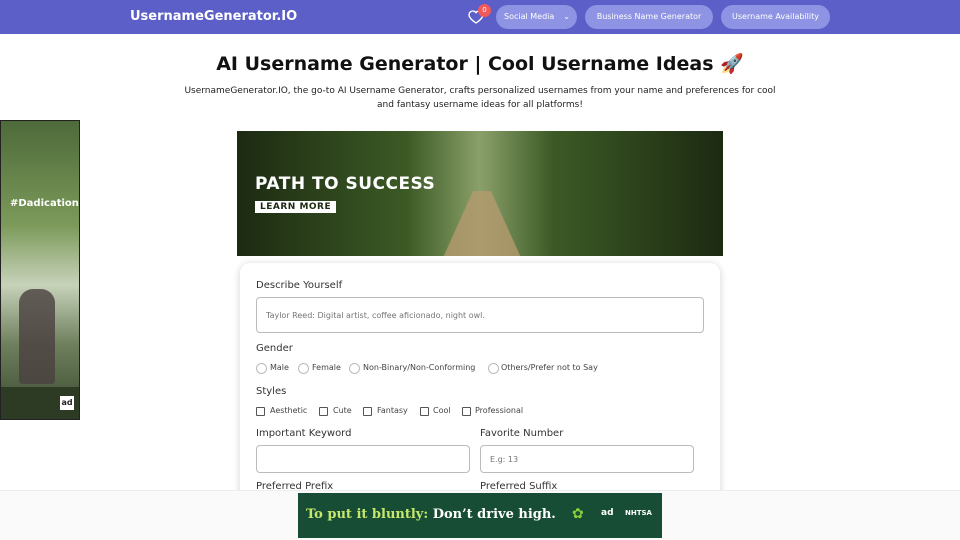 This screenshot has width=960, height=540. What do you see at coordinates (419, 367) in the screenshot?
I see `gender-option-label: Non-Binary/Non-Conforming` at bounding box center [419, 367].